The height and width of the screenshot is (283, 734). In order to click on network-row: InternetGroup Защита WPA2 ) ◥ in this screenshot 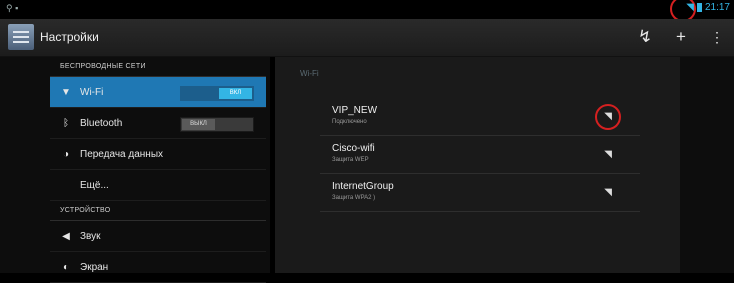, I will do `click(480, 193)`.